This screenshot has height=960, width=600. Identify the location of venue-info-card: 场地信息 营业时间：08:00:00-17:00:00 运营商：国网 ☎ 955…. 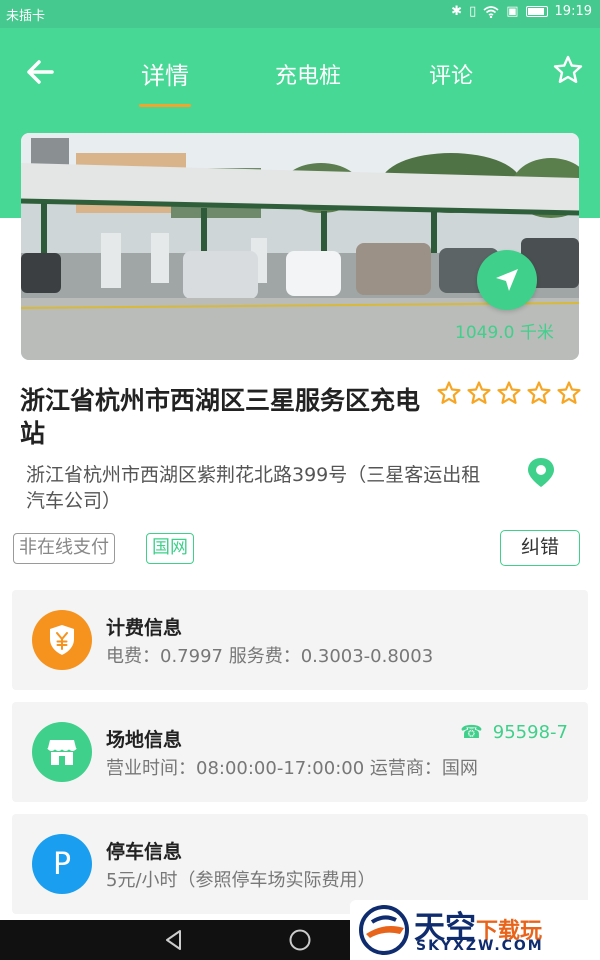
(300, 752).